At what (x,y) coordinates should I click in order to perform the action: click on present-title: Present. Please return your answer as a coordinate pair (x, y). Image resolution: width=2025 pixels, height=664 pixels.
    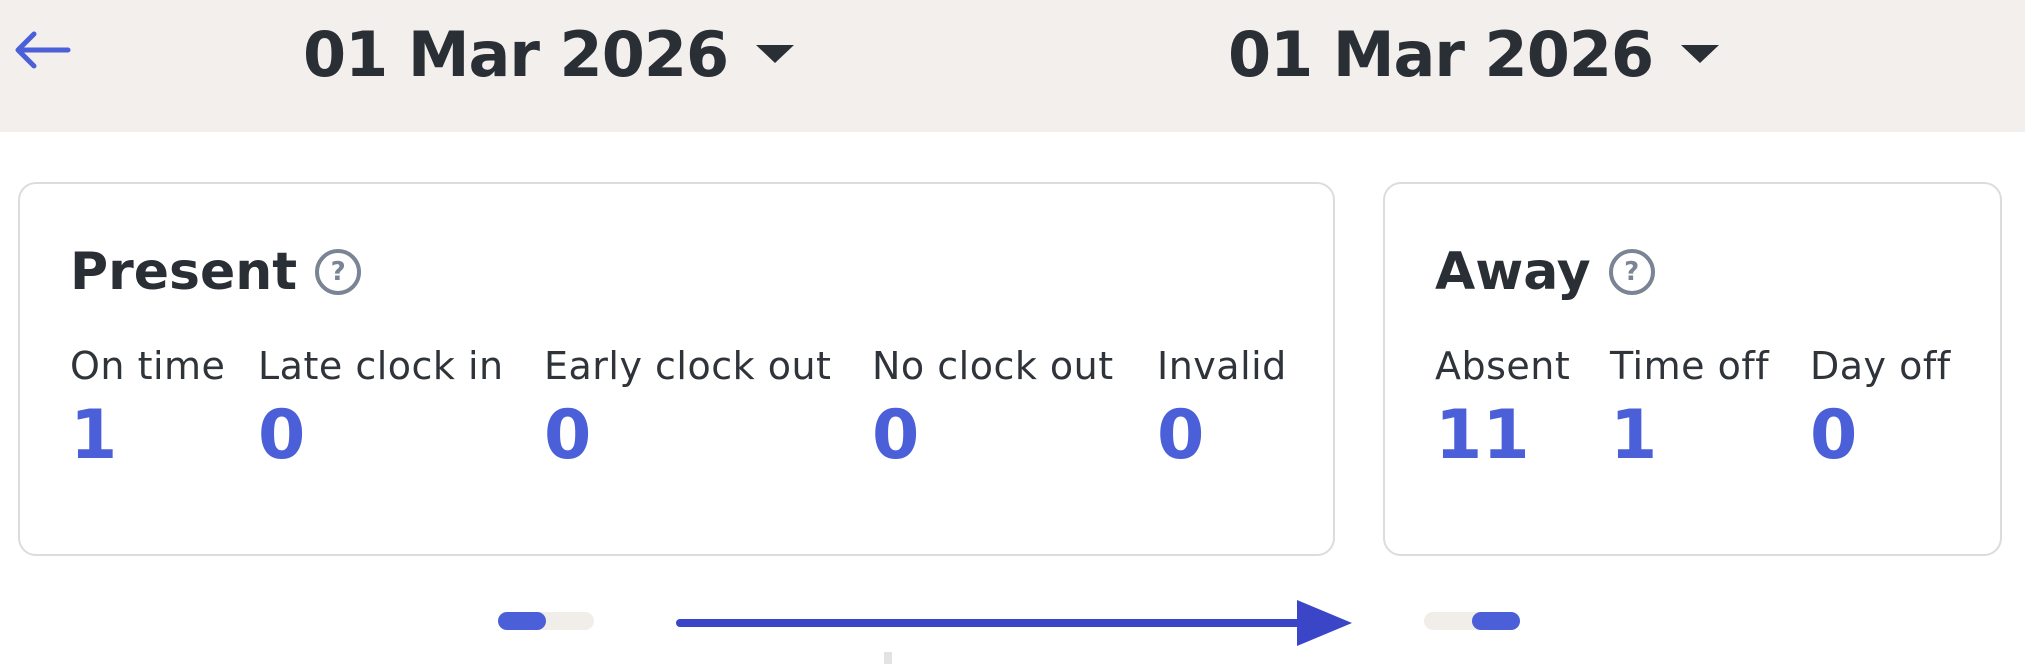
    Looking at the image, I should click on (184, 272).